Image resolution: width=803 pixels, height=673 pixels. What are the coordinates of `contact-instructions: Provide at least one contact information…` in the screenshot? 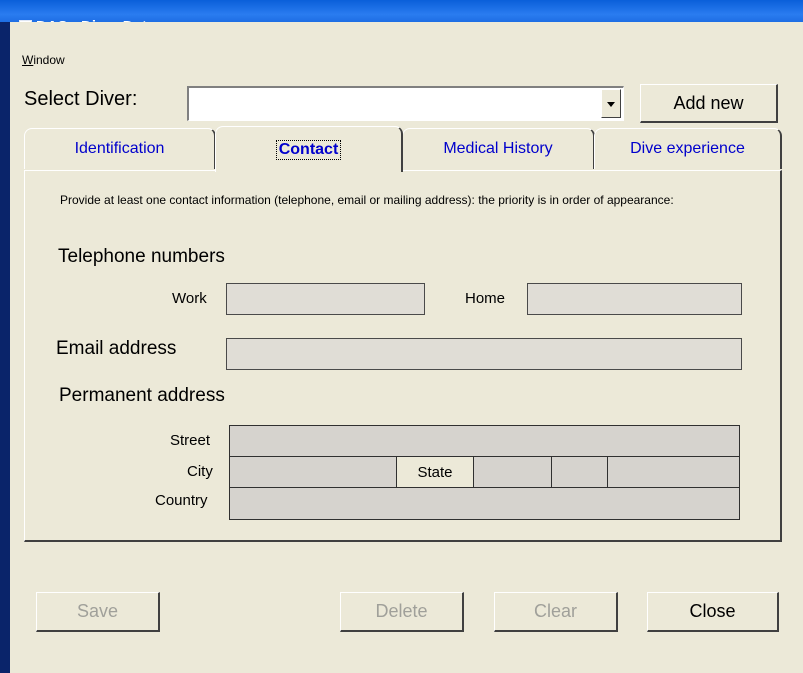 It's located at (367, 200).